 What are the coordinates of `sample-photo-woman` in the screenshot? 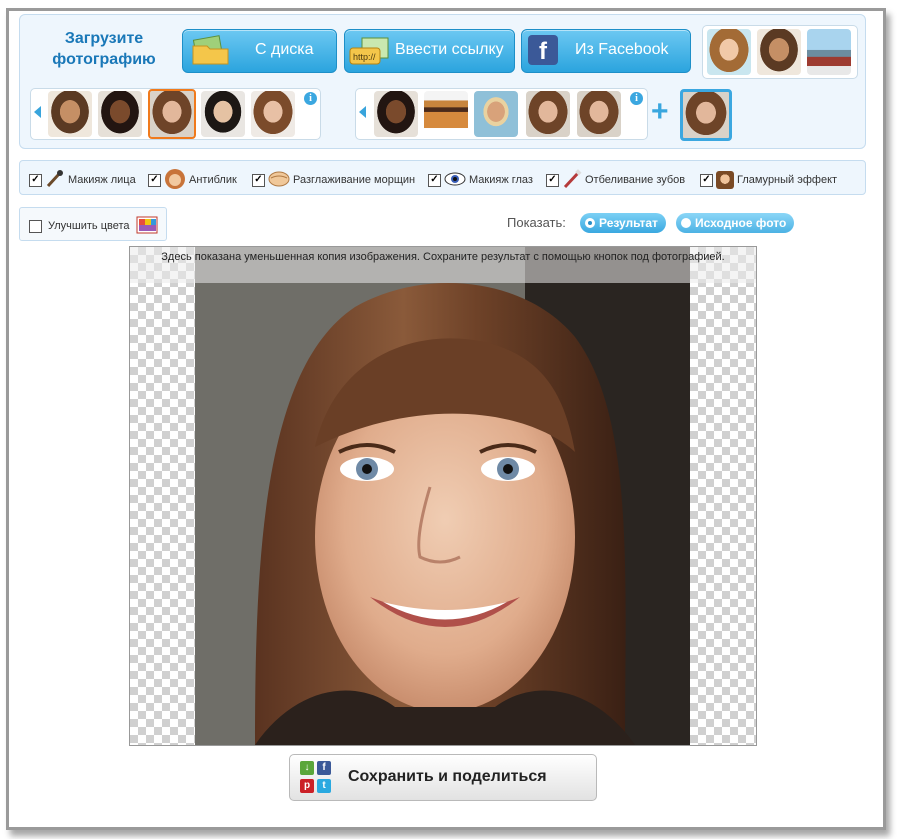 It's located at (729, 52).